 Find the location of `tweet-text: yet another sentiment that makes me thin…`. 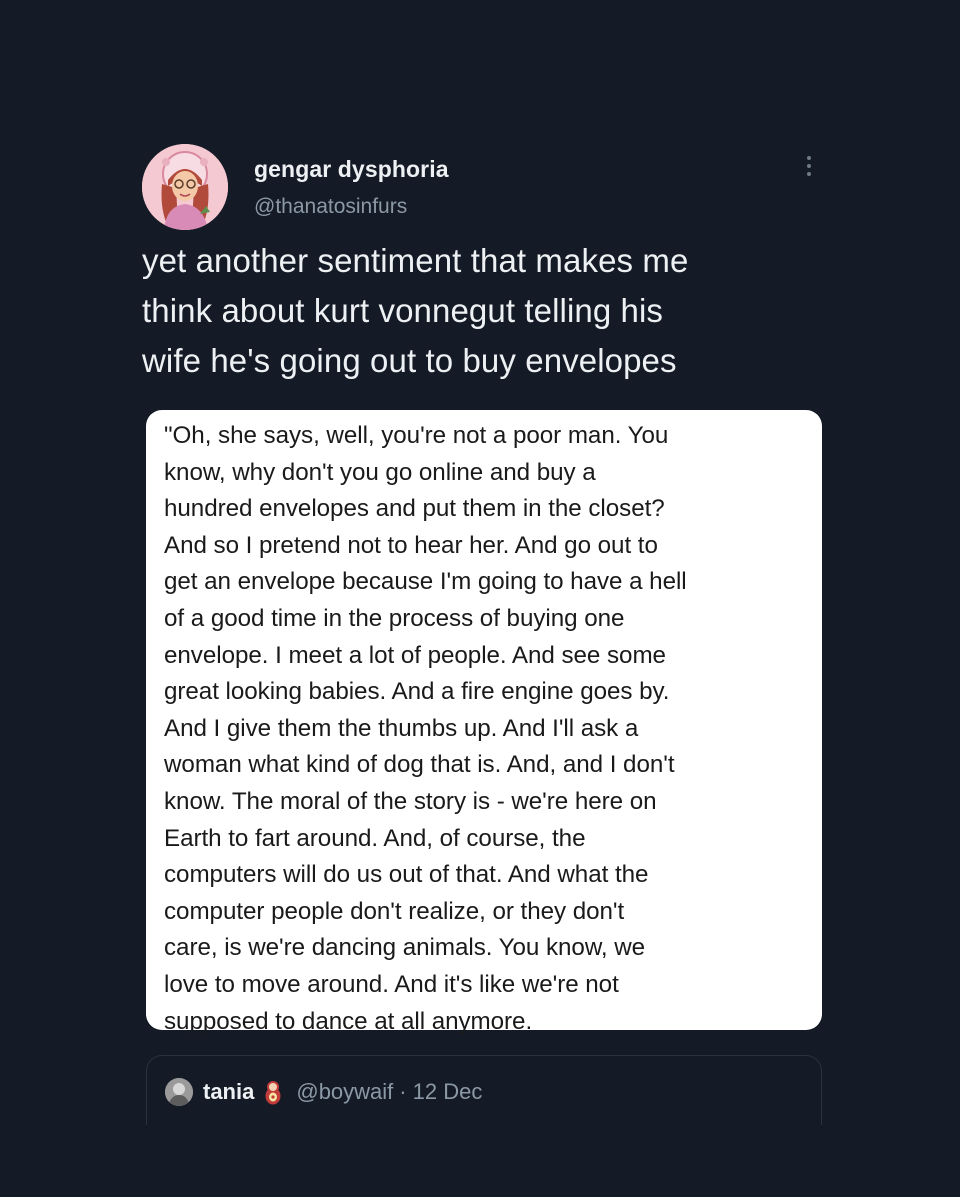

tweet-text: yet another sentiment that makes me thin… is located at coordinates (415, 310).